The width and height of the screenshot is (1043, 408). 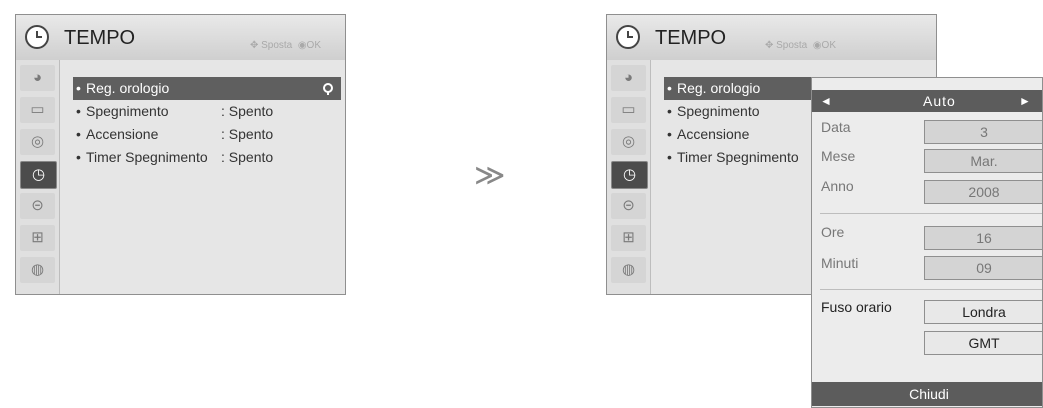 What do you see at coordinates (983, 268) in the screenshot?
I see `minute-field: 09` at bounding box center [983, 268].